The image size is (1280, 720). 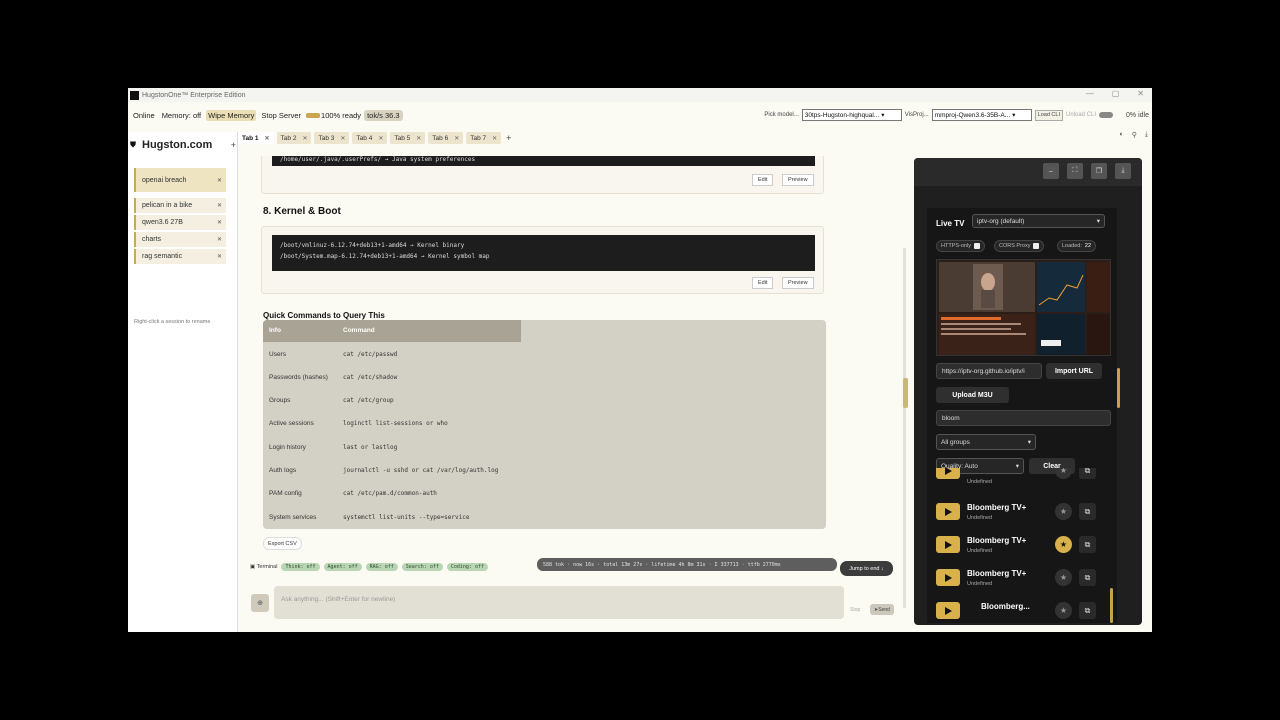 What do you see at coordinates (1106, 115) in the screenshot?
I see `idle-toggle` at bounding box center [1106, 115].